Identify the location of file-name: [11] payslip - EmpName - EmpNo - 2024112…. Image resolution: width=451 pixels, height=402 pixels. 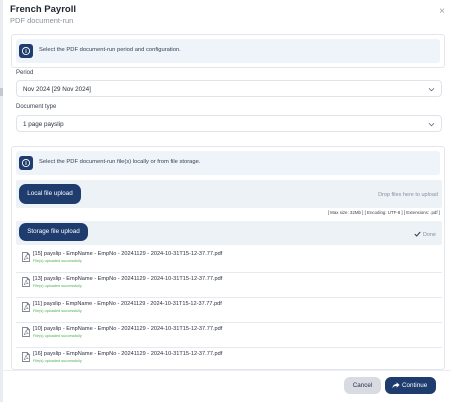
(127, 304).